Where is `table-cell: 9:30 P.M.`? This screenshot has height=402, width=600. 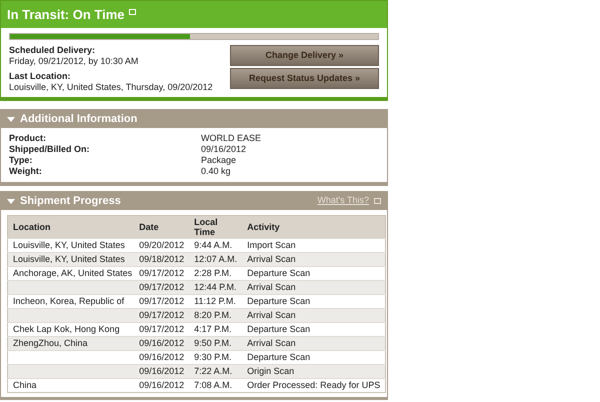 table-cell: 9:30 P.M. is located at coordinates (215, 357).